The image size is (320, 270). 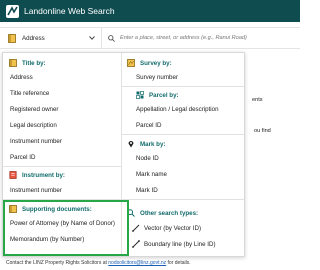 I want to click on search-icon, so click(x=111, y=38).